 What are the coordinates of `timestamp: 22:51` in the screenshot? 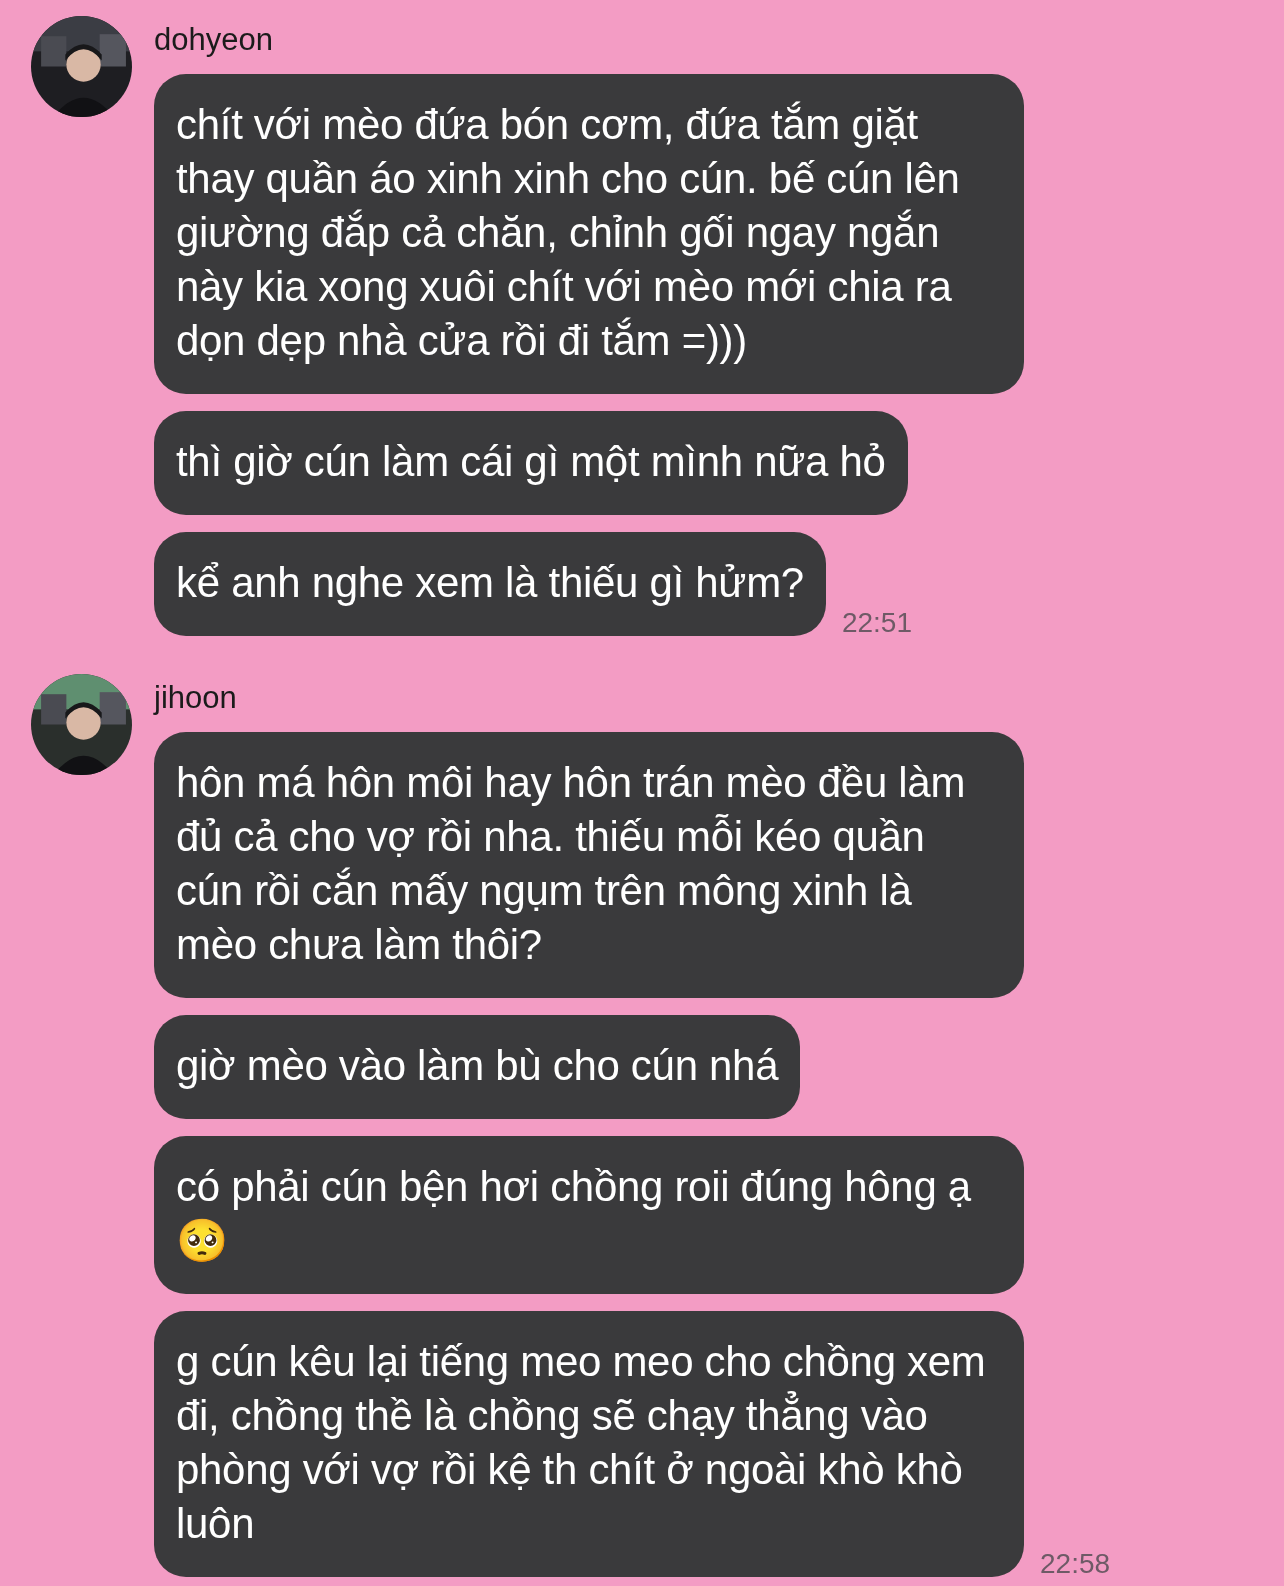 It's located at (876, 623).